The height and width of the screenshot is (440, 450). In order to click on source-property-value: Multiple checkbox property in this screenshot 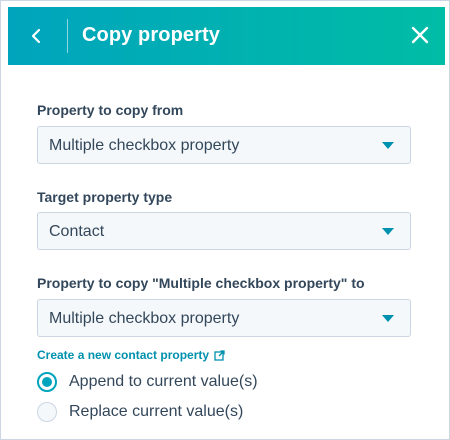, I will do `click(144, 145)`.